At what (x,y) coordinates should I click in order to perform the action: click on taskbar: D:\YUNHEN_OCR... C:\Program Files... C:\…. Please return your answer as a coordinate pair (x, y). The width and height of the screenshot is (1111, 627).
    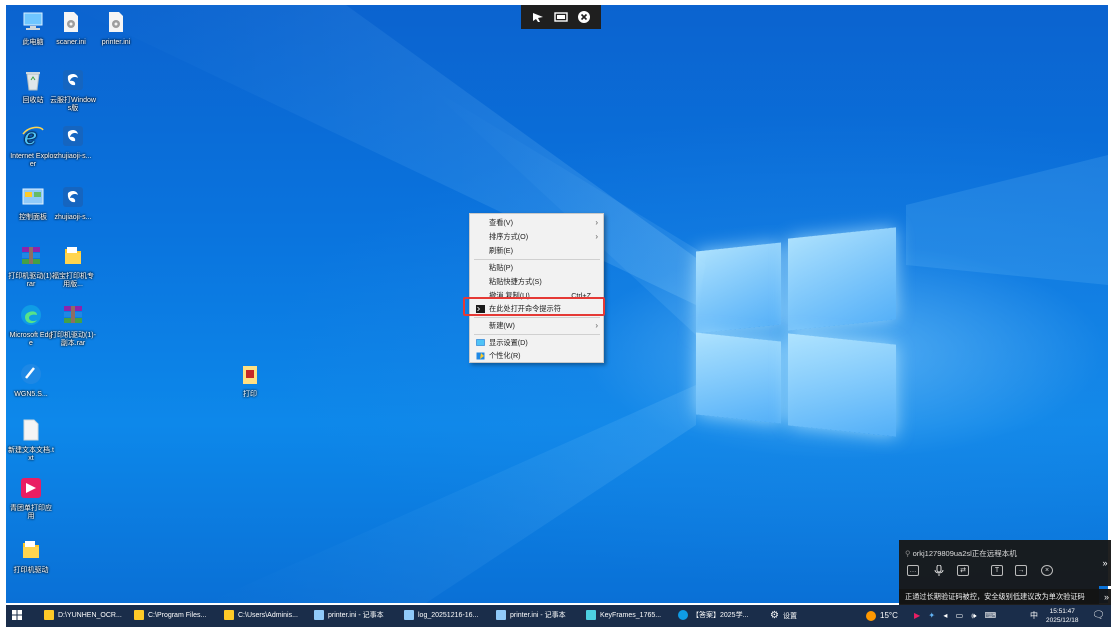
    Looking at the image, I should click on (558, 616).